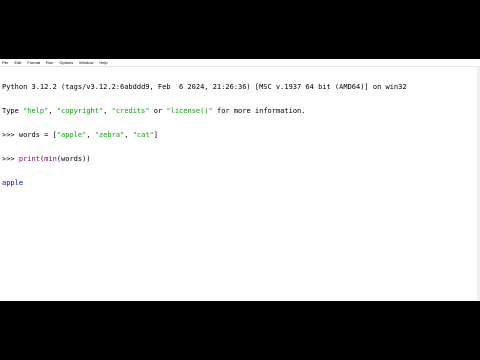  What do you see at coordinates (259, 111) in the screenshot?
I see `banner-text: for more information.` at bounding box center [259, 111].